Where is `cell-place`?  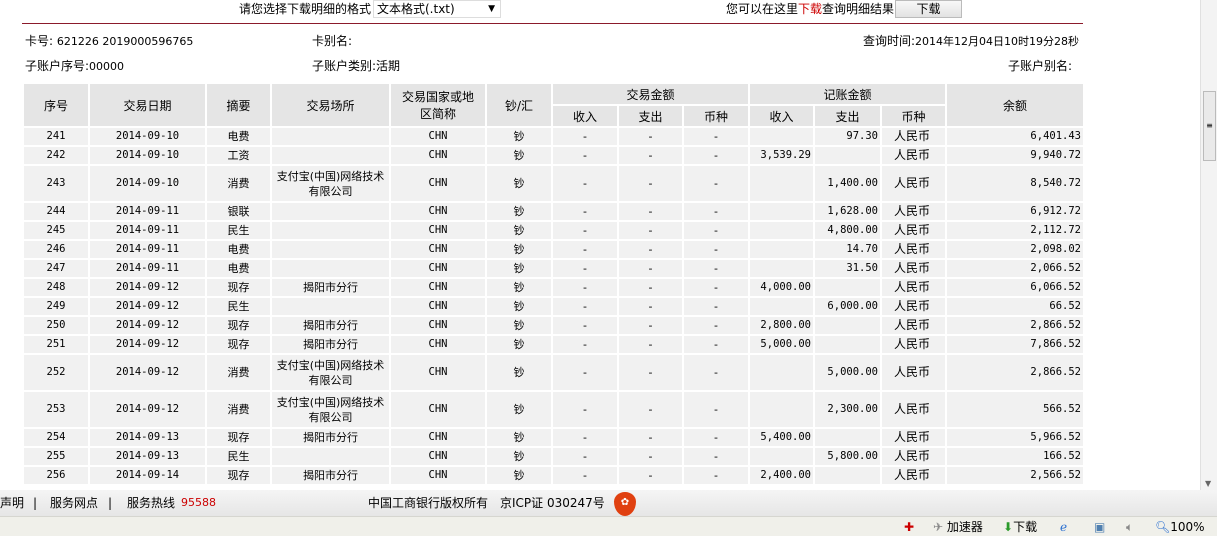
cell-place is located at coordinates (330, 211).